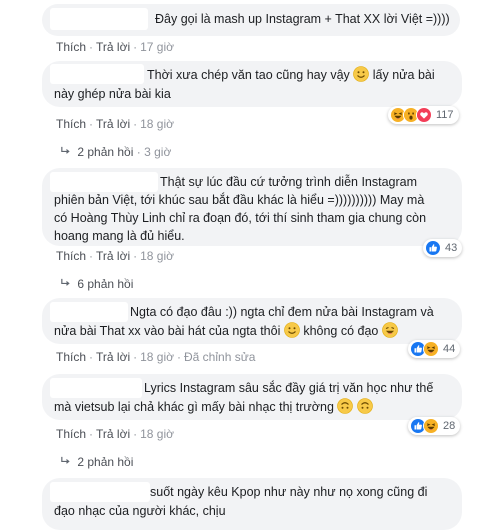 This screenshot has width=482, height=530. What do you see at coordinates (390, 330) in the screenshot?
I see `grin-emoji-icon` at bounding box center [390, 330].